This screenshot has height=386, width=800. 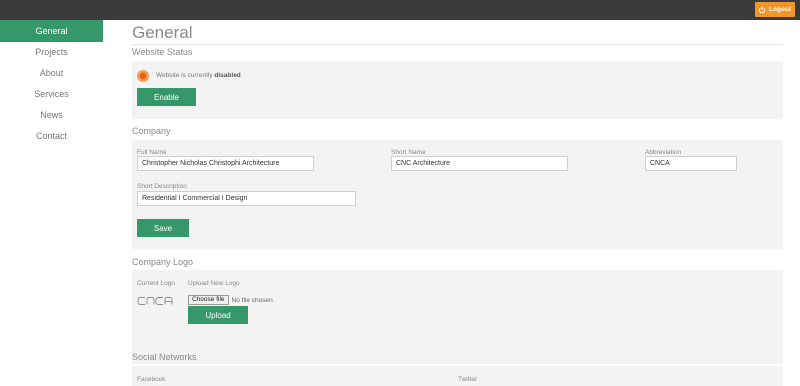 I want to click on sidebar-item-services: Services, so click(x=51, y=94).